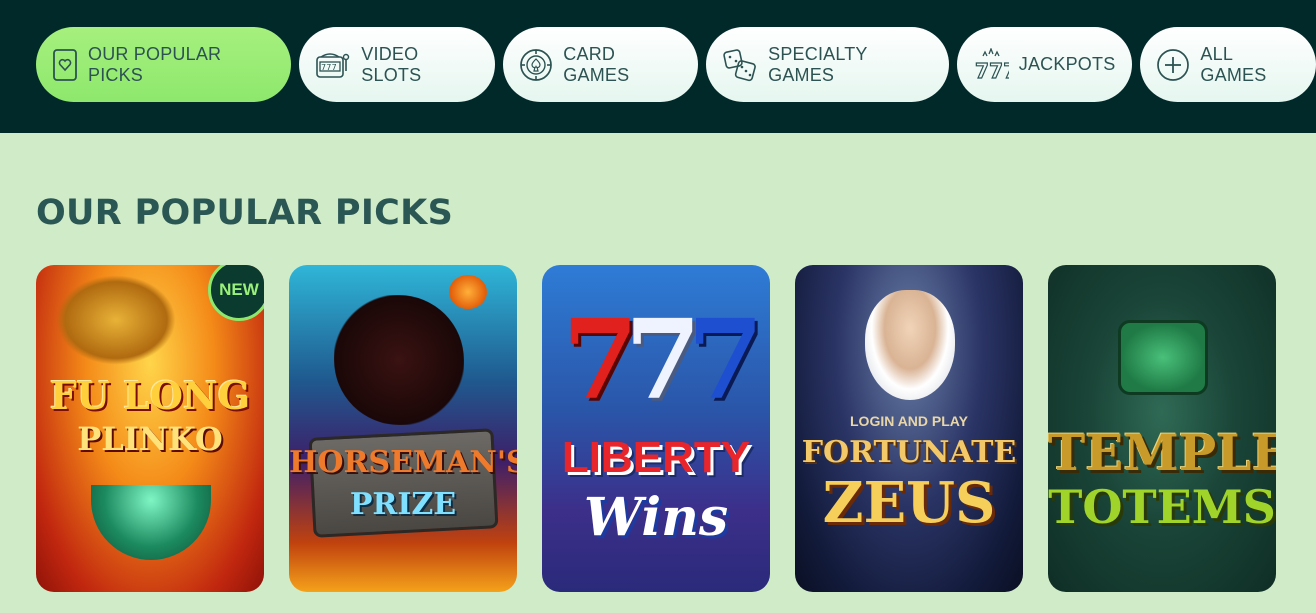 The image size is (1316, 613). Describe the element at coordinates (909, 421) in the screenshot. I see `game-tagline: LOGIN AND PLAY` at that location.